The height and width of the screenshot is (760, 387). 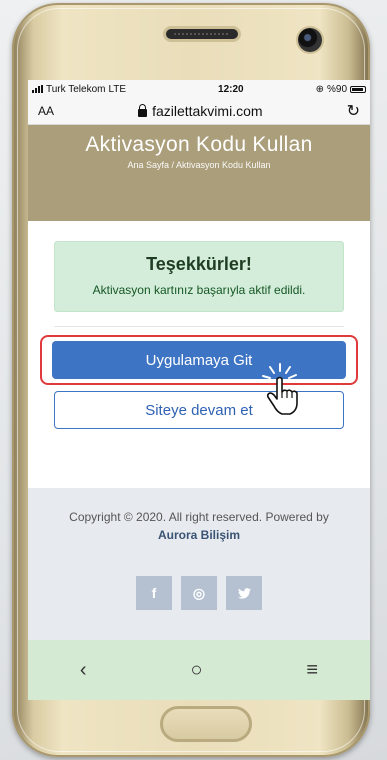 What do you see at coordinates (244, 593) in the screenshot?
I see `twitter-icon` at bounding box center [244, 593].